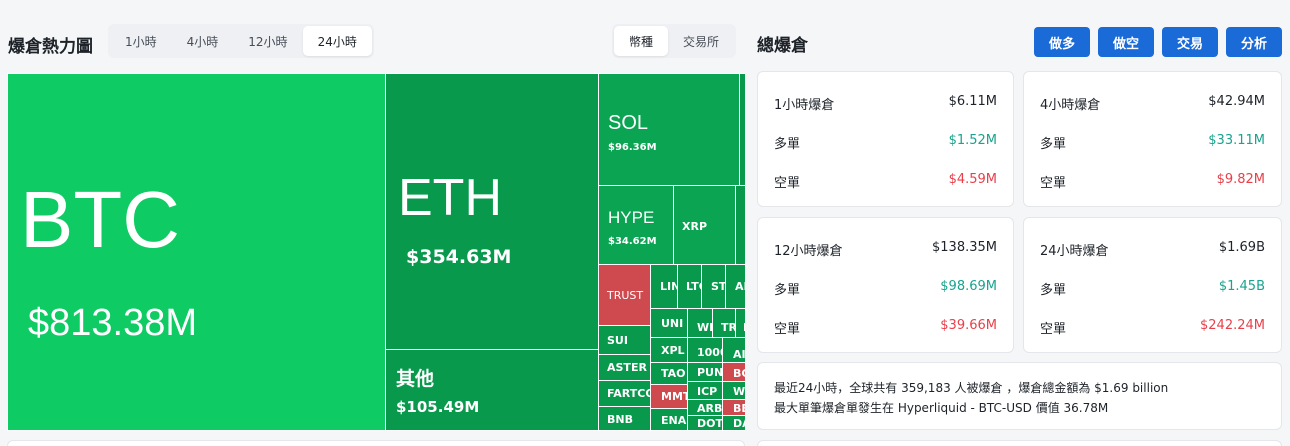  Describe the element at coordinates (1074, 251) in the screenshot. I see `card-label: 24小時爆倉` at that location.